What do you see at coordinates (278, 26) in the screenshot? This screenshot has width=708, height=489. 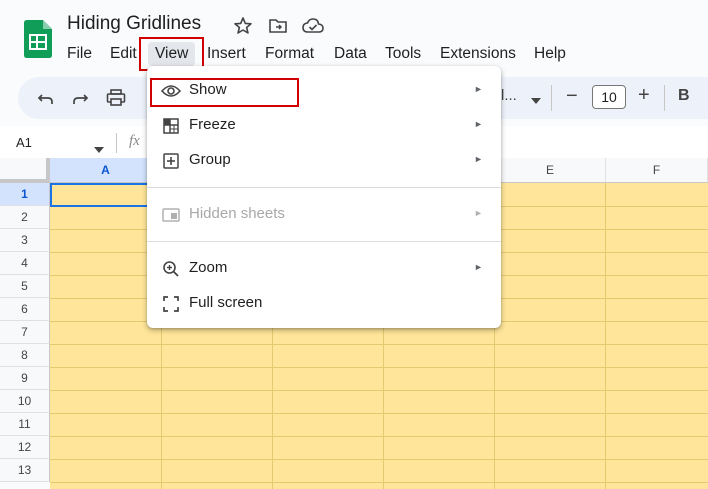 I see `move-folder-icon` at bounding box center [278, 26].